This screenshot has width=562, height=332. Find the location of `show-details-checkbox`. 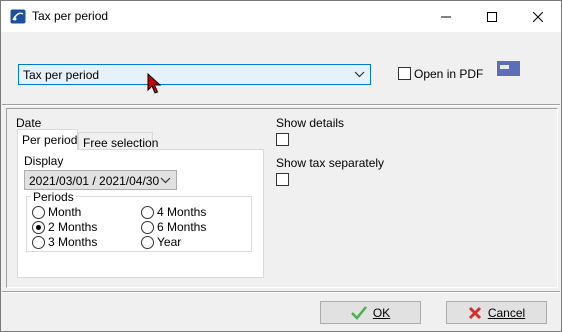

show-details-checkbox is located at coordinates (282, 139).